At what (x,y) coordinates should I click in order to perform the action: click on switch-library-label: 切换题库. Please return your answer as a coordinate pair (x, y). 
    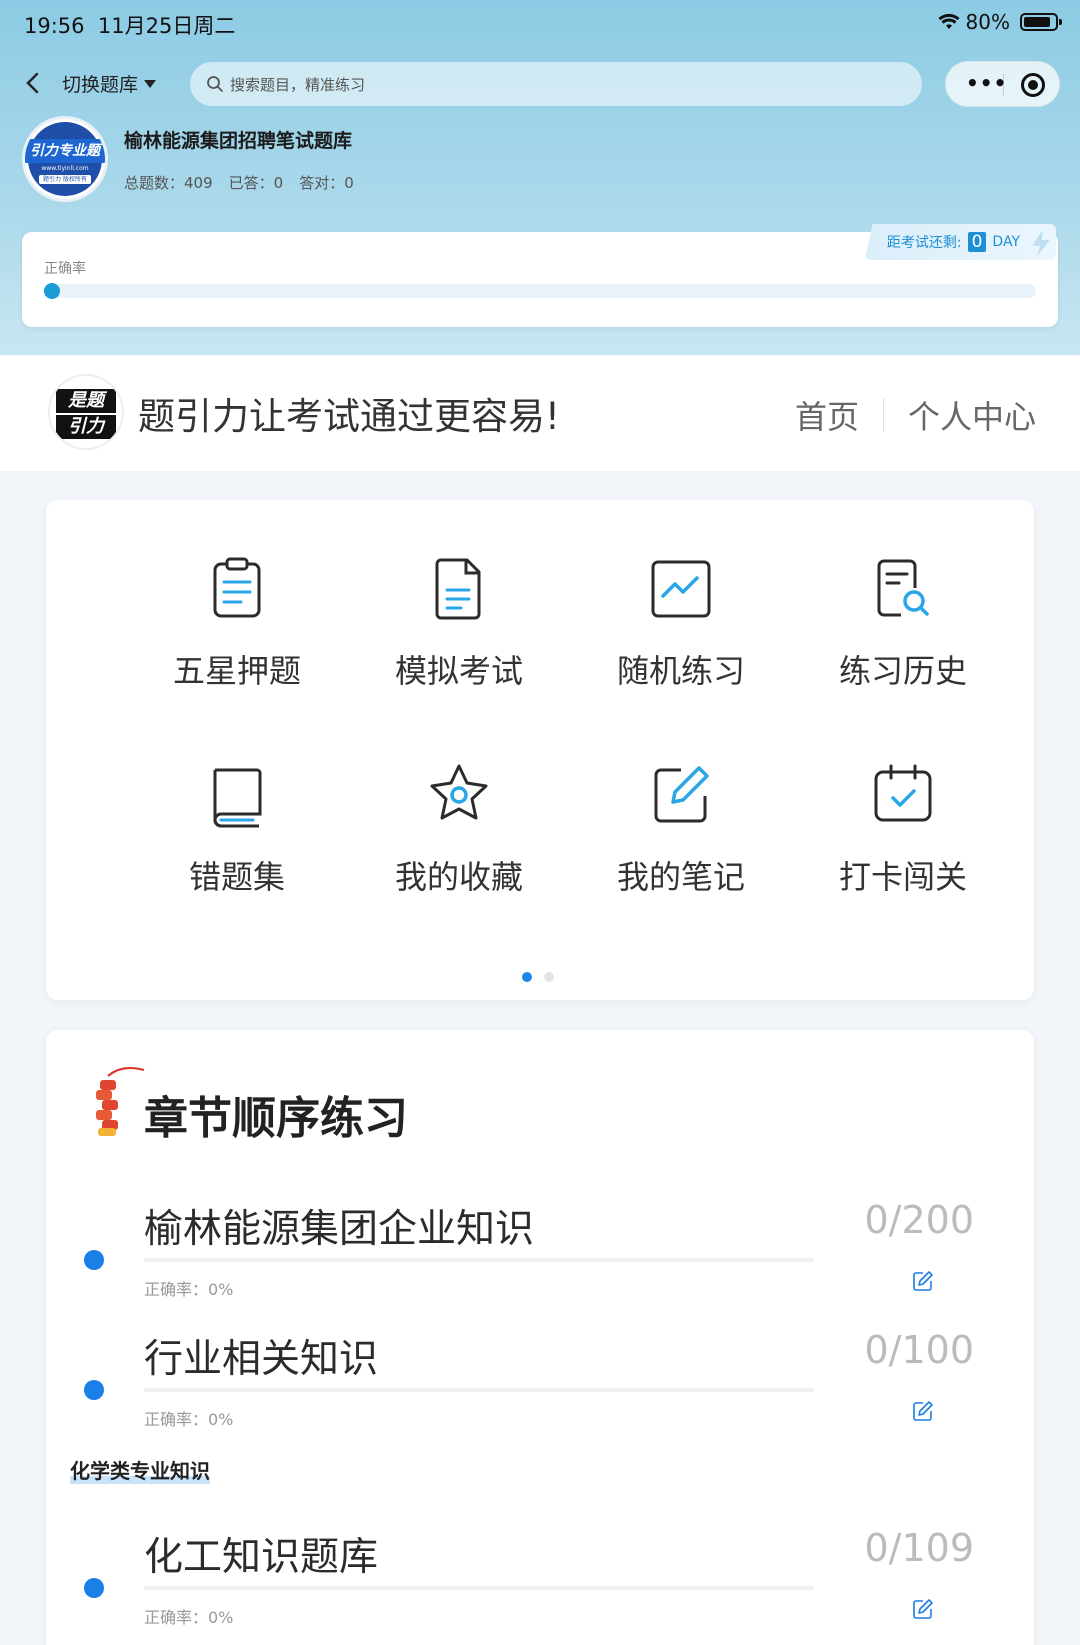
    Looking at the image, I should click on (100, 85).